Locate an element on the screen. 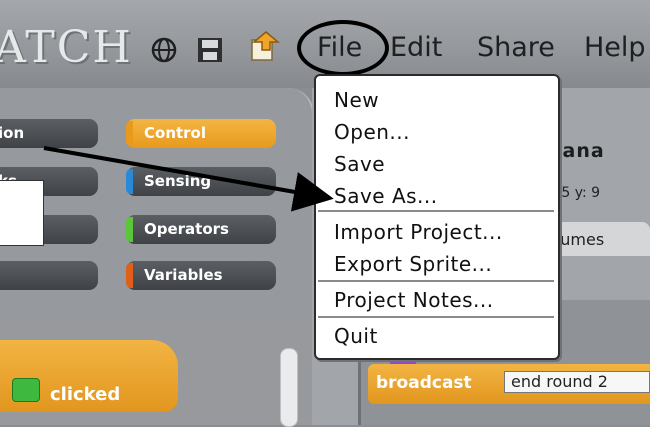 Image resolution: width=650 pixels, height=427 pixels. globe-icon is located at coordinates (164, 50).